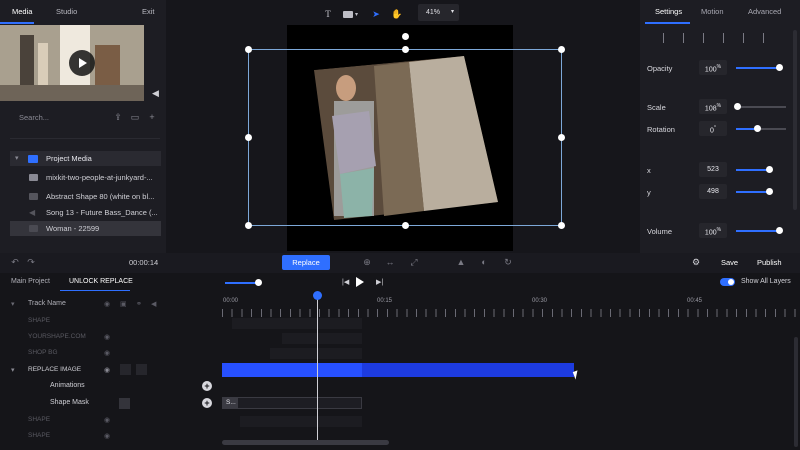 This screenshot has height=450, width=800. What do you see at coordinates (376, 14) in the screenshot?
I see `pointer-tool-icon: ➤` at bounding box center [376, 14].